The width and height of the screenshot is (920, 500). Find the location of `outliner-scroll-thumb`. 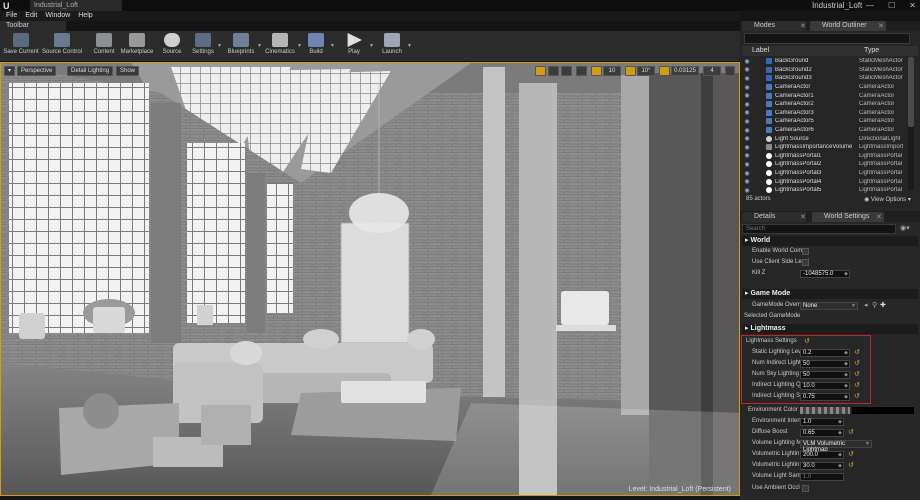

outliner-scroll-thumb is located at coordinates (911, 92).